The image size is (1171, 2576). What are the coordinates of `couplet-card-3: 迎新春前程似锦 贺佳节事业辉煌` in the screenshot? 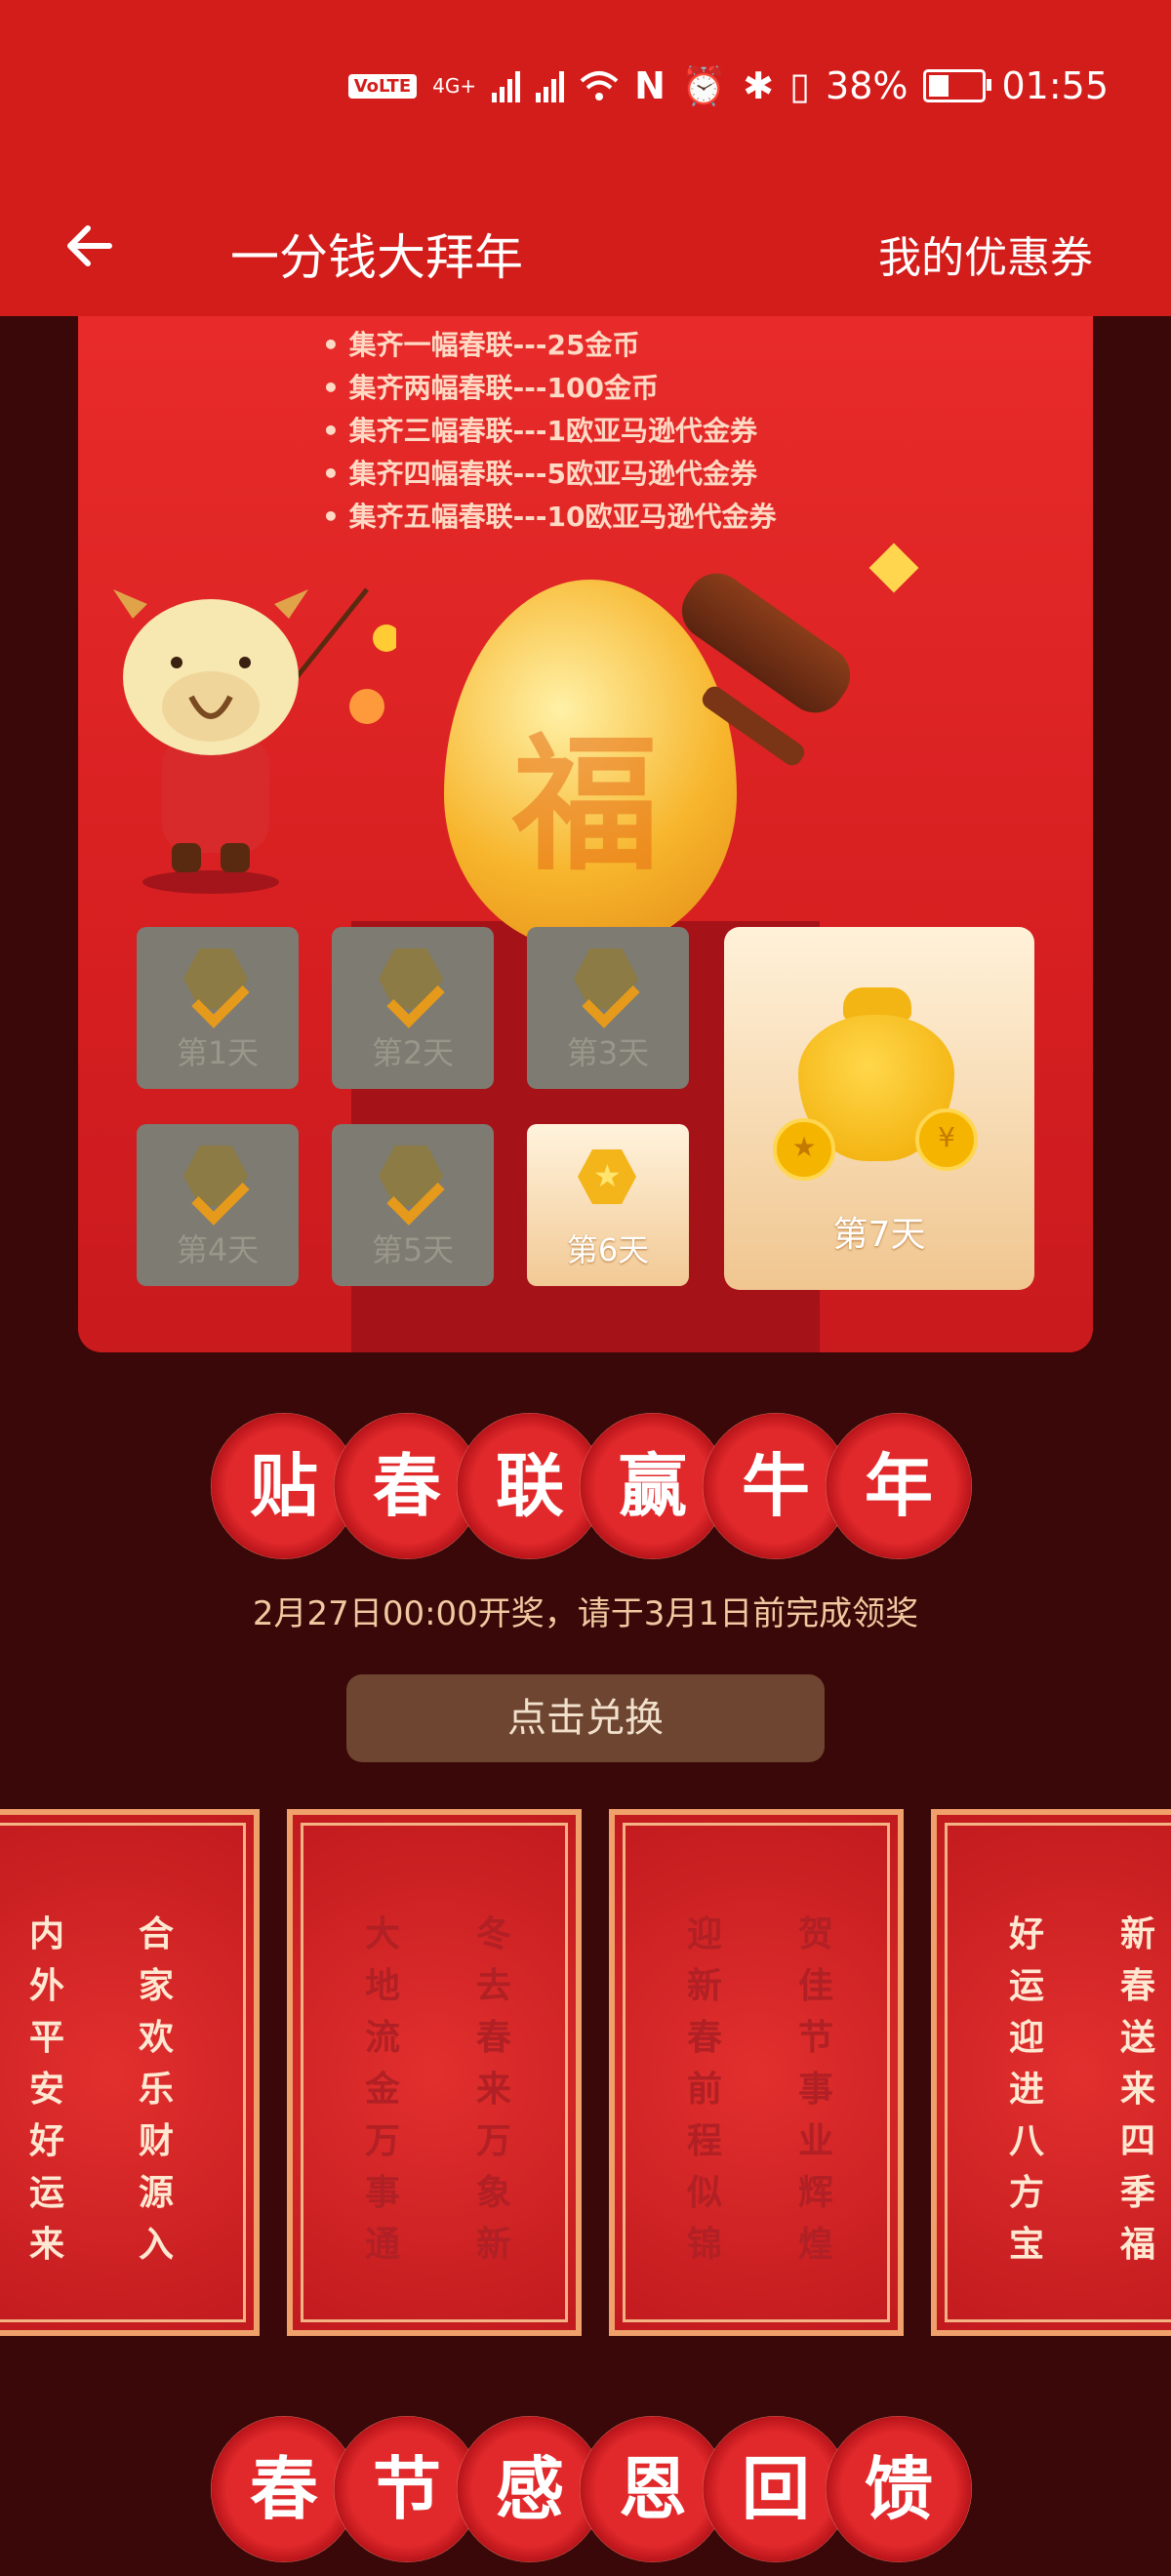 It's located at (756, 2072).